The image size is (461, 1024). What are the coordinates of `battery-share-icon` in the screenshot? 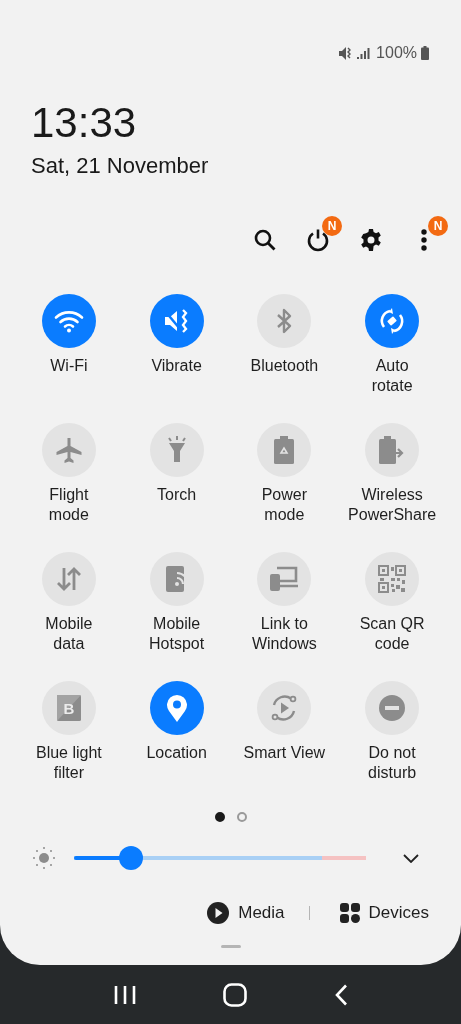 It's located at (392, 450).